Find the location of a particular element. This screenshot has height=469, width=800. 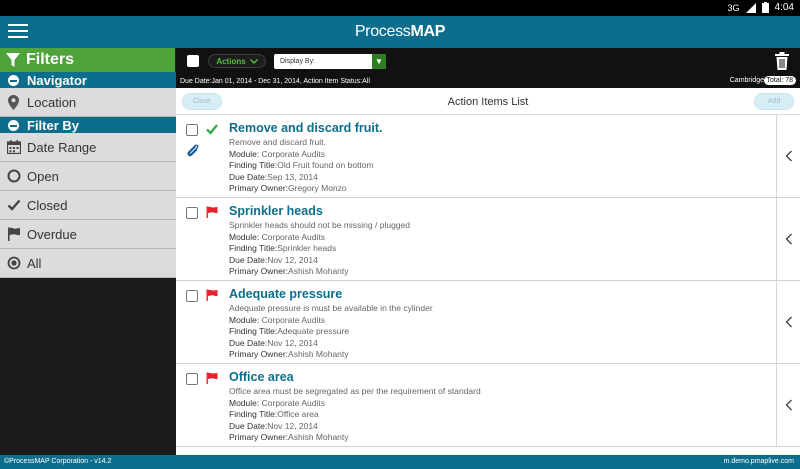

item-title: Adequate pressure is located at coordinates (499, 294).